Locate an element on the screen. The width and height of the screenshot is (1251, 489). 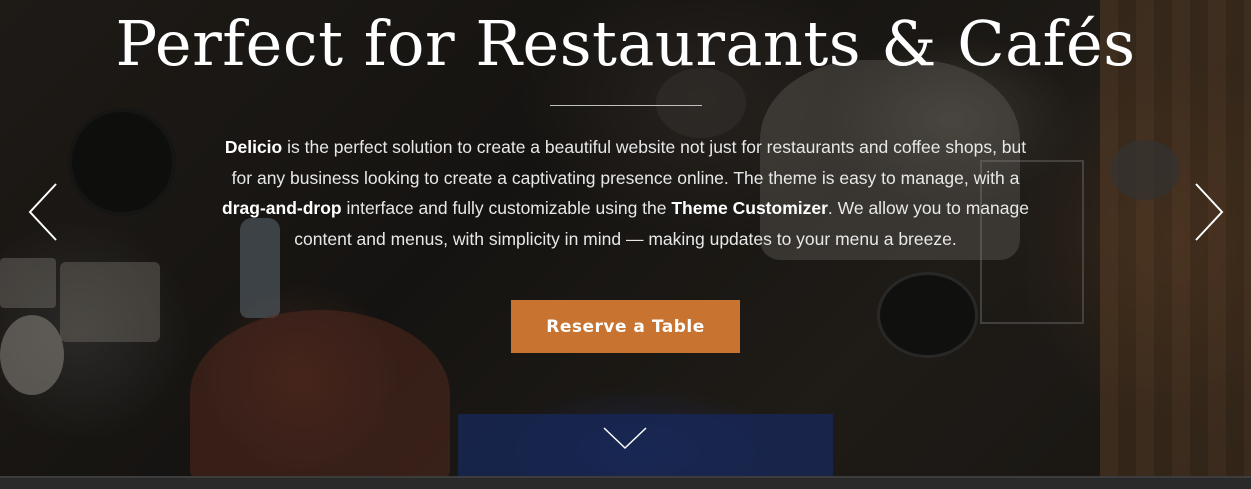
title-divider is located at coordinates (625, 105).